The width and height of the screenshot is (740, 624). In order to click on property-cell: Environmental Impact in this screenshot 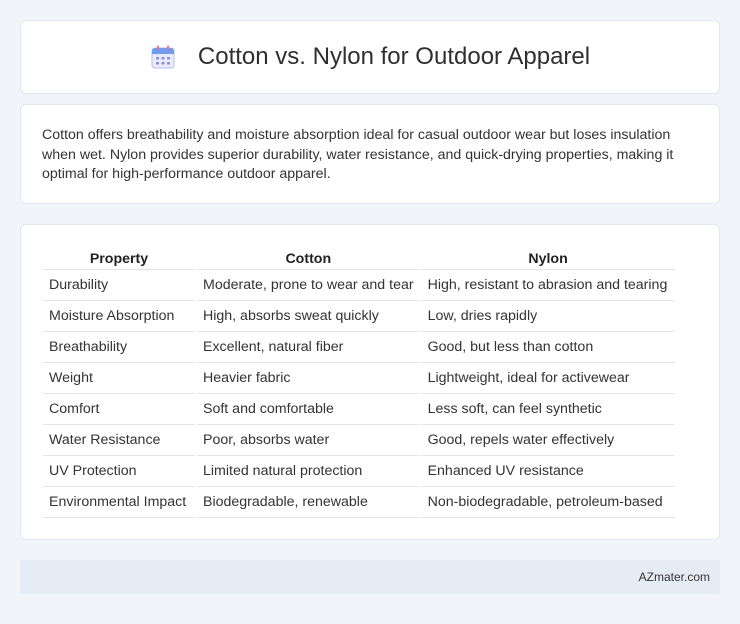, I will do `click(119, 502)`.